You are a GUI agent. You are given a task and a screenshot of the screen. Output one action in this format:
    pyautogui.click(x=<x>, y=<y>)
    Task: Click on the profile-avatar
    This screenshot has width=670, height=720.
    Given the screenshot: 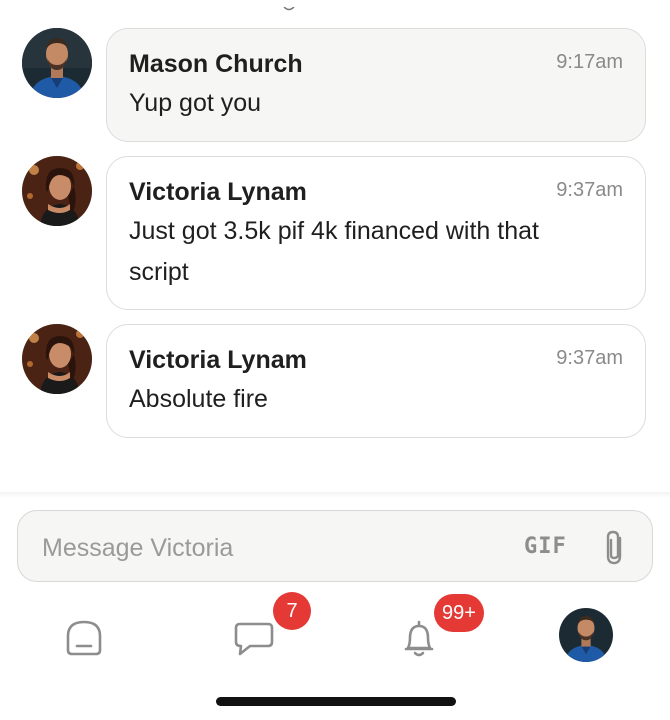 What is the action you would take?
    pyautogui.click(x=586, y=635)
    